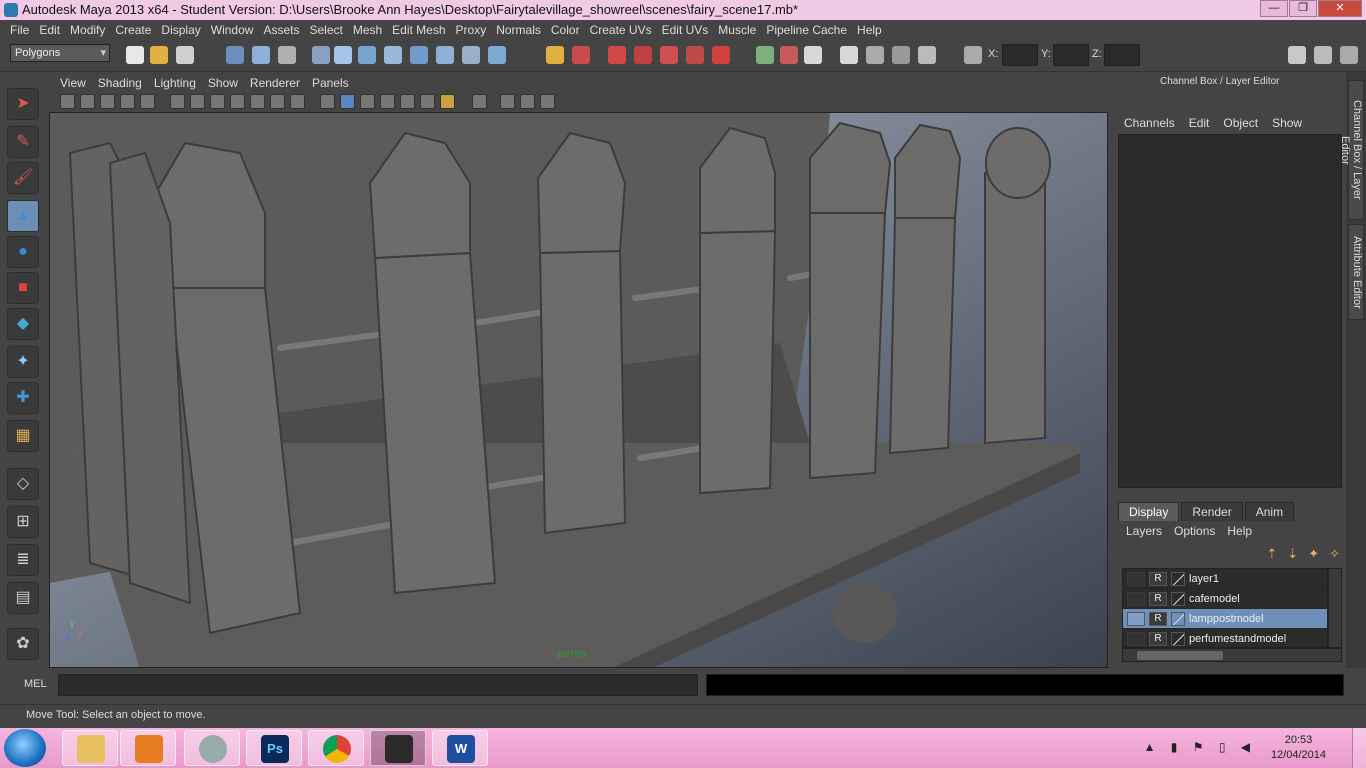 This screenshot has width=1366, height=768. I want to click on new-layer-icon: ✦, so click(1313, 554).